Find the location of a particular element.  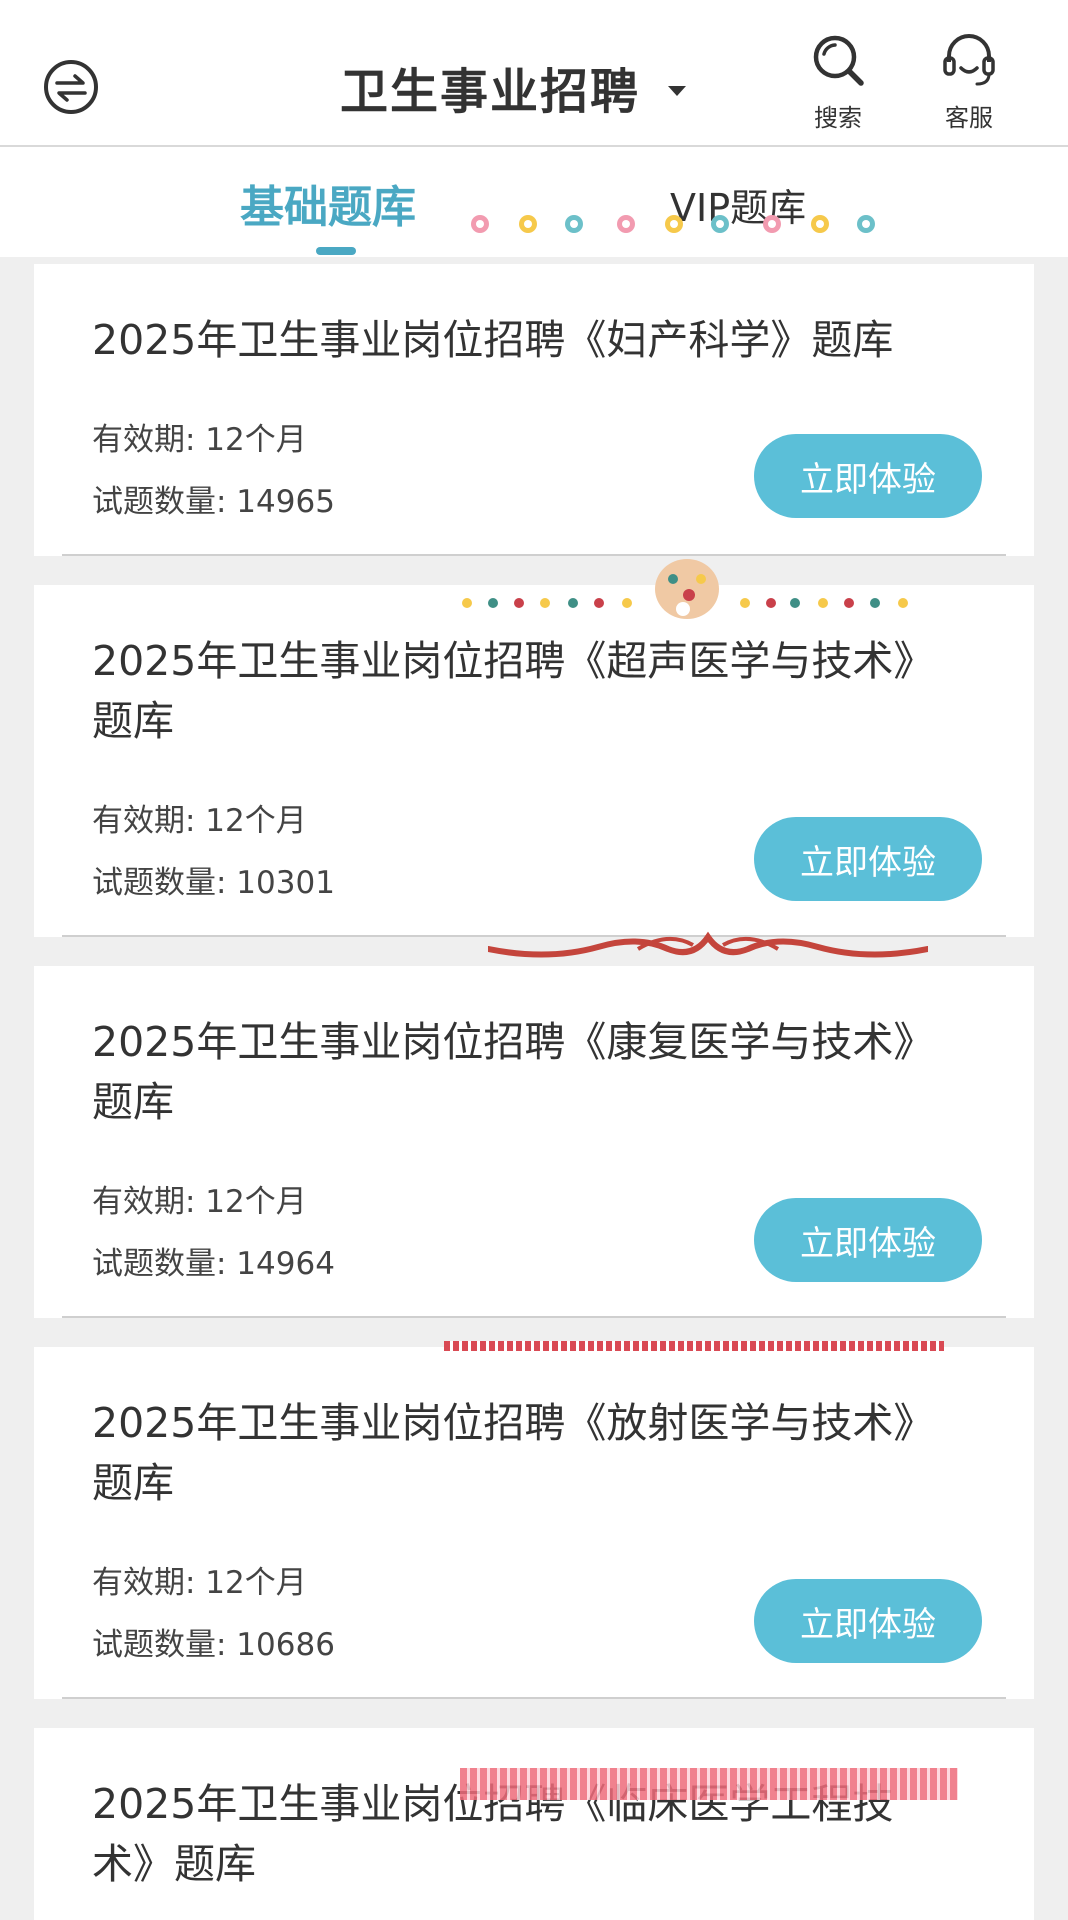

customer-service-button: 客服 is located at coordinates (969, 82).